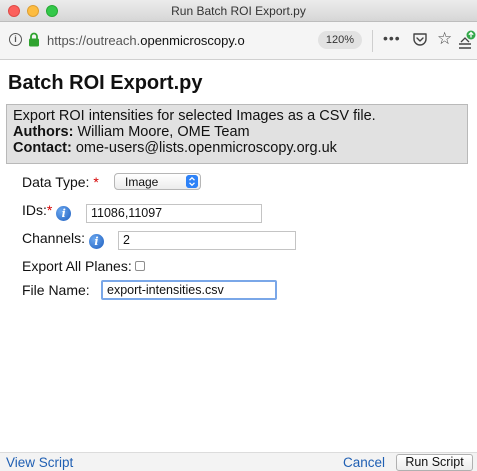 Image resolution: width=477 pixels, height=471 pixels. Describe the element at coordinates (142, 182) in the screenshot. I see `data-type-value: Image` at that location.